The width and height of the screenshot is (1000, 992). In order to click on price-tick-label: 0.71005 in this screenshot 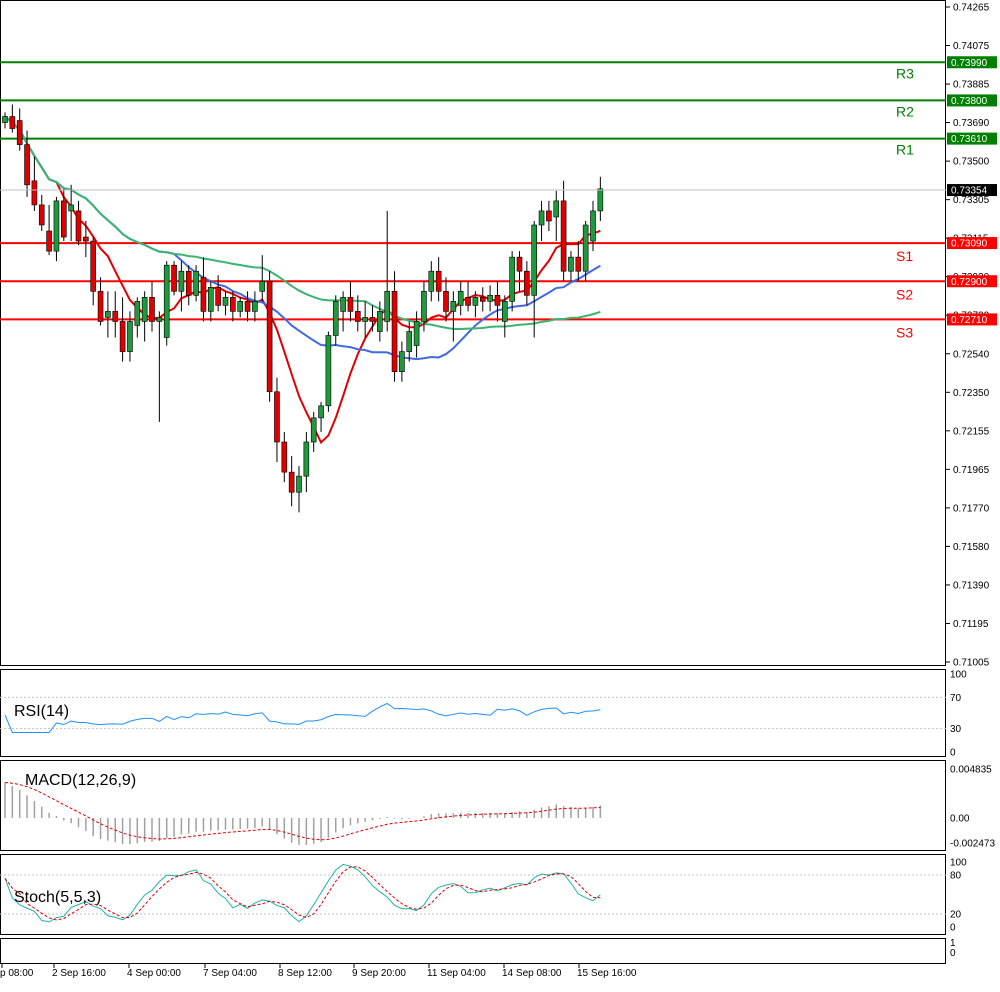, I will do `click(971, 663)`.